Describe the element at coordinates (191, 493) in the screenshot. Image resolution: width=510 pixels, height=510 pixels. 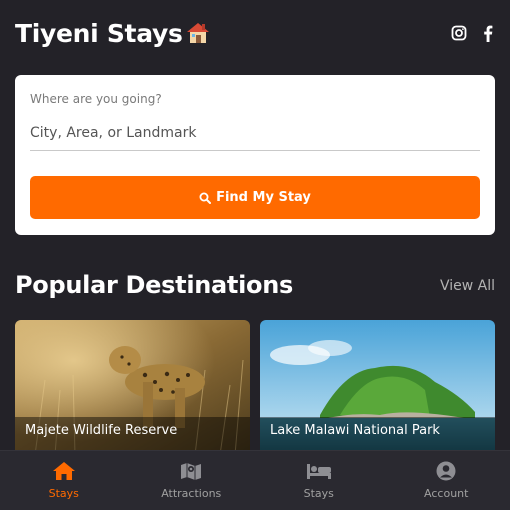
I see `nav-label: Attractions` at that location.